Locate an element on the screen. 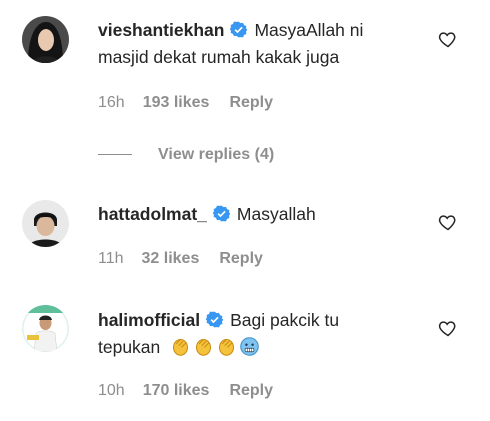 The height and width of the screenshot is (421, 490). timestamp: 10h is located at coordinates (111, 390).